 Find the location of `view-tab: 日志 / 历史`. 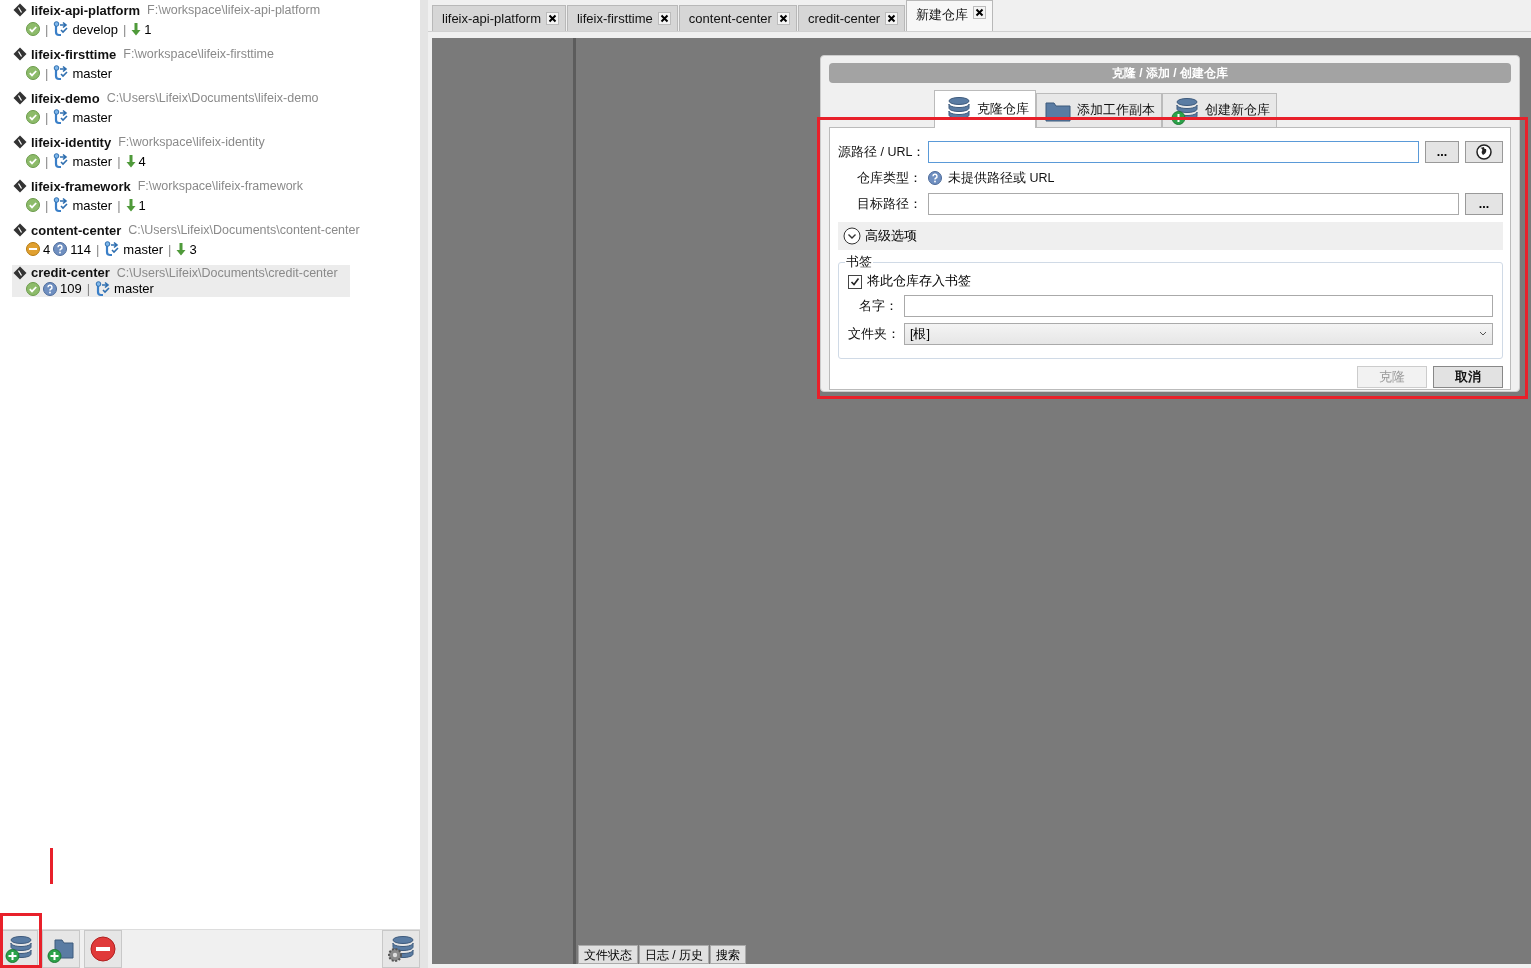

view-tab: 日志 / 历史 is located at coordinates (674, 954).